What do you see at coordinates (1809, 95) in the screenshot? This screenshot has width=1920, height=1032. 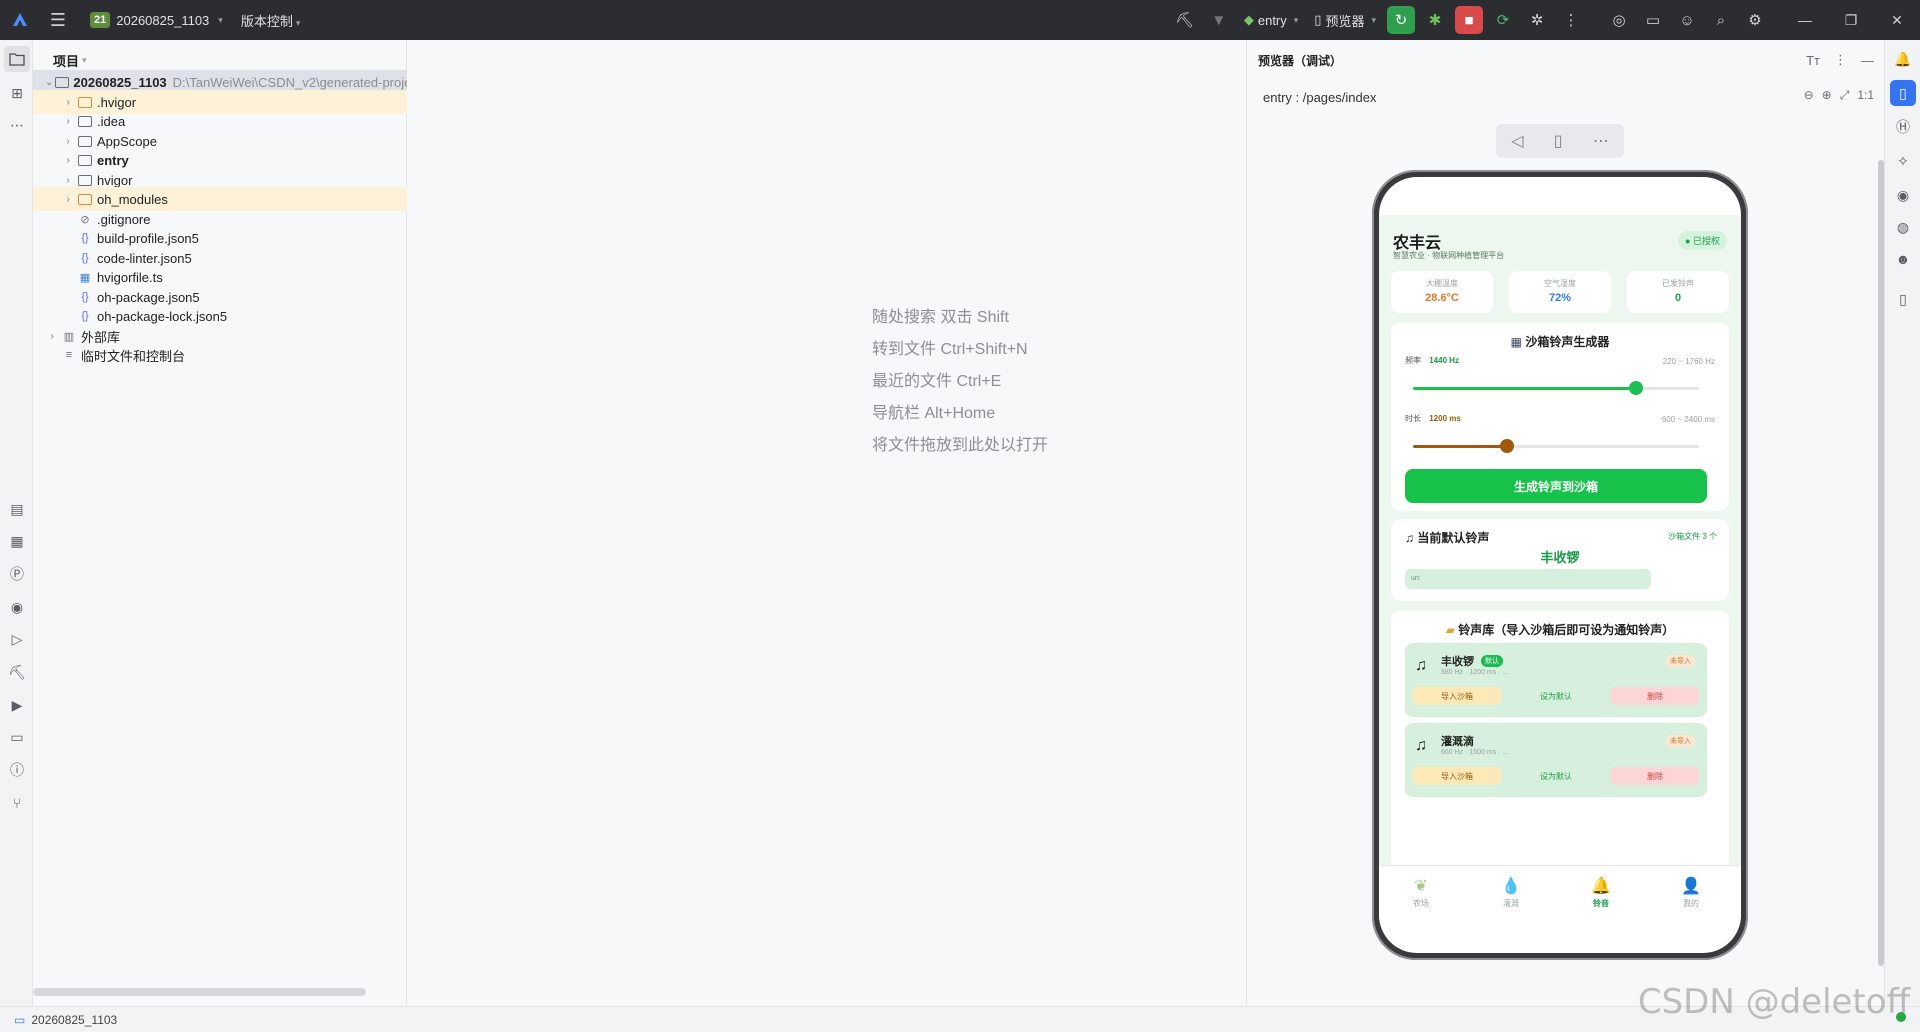 I see `zoom-out-icon: ⊖` at bounding box center [1809, 95].